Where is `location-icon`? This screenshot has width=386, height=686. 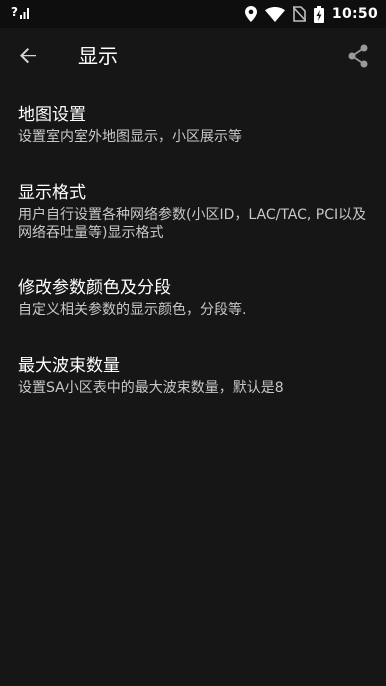
location-icon is located at coordinates (250, 14).